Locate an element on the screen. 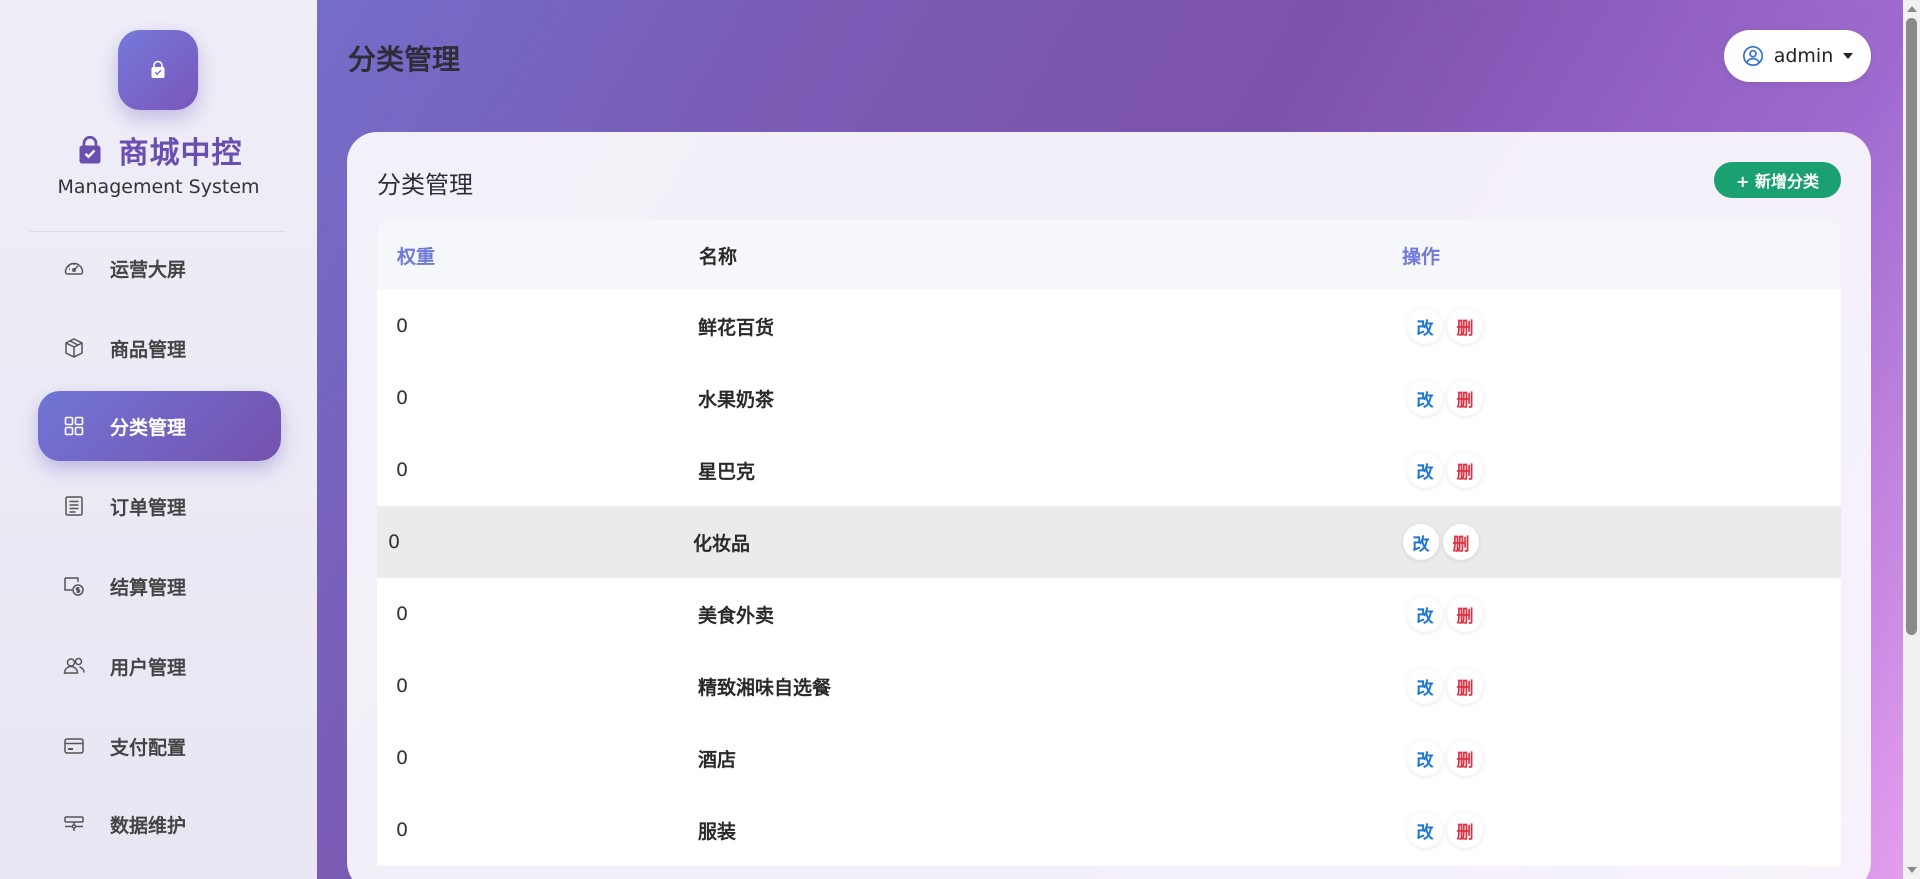 This screenshot has height=879, width=1920. scroll-down-arrow-icon is located at coordinates (1912, 870).